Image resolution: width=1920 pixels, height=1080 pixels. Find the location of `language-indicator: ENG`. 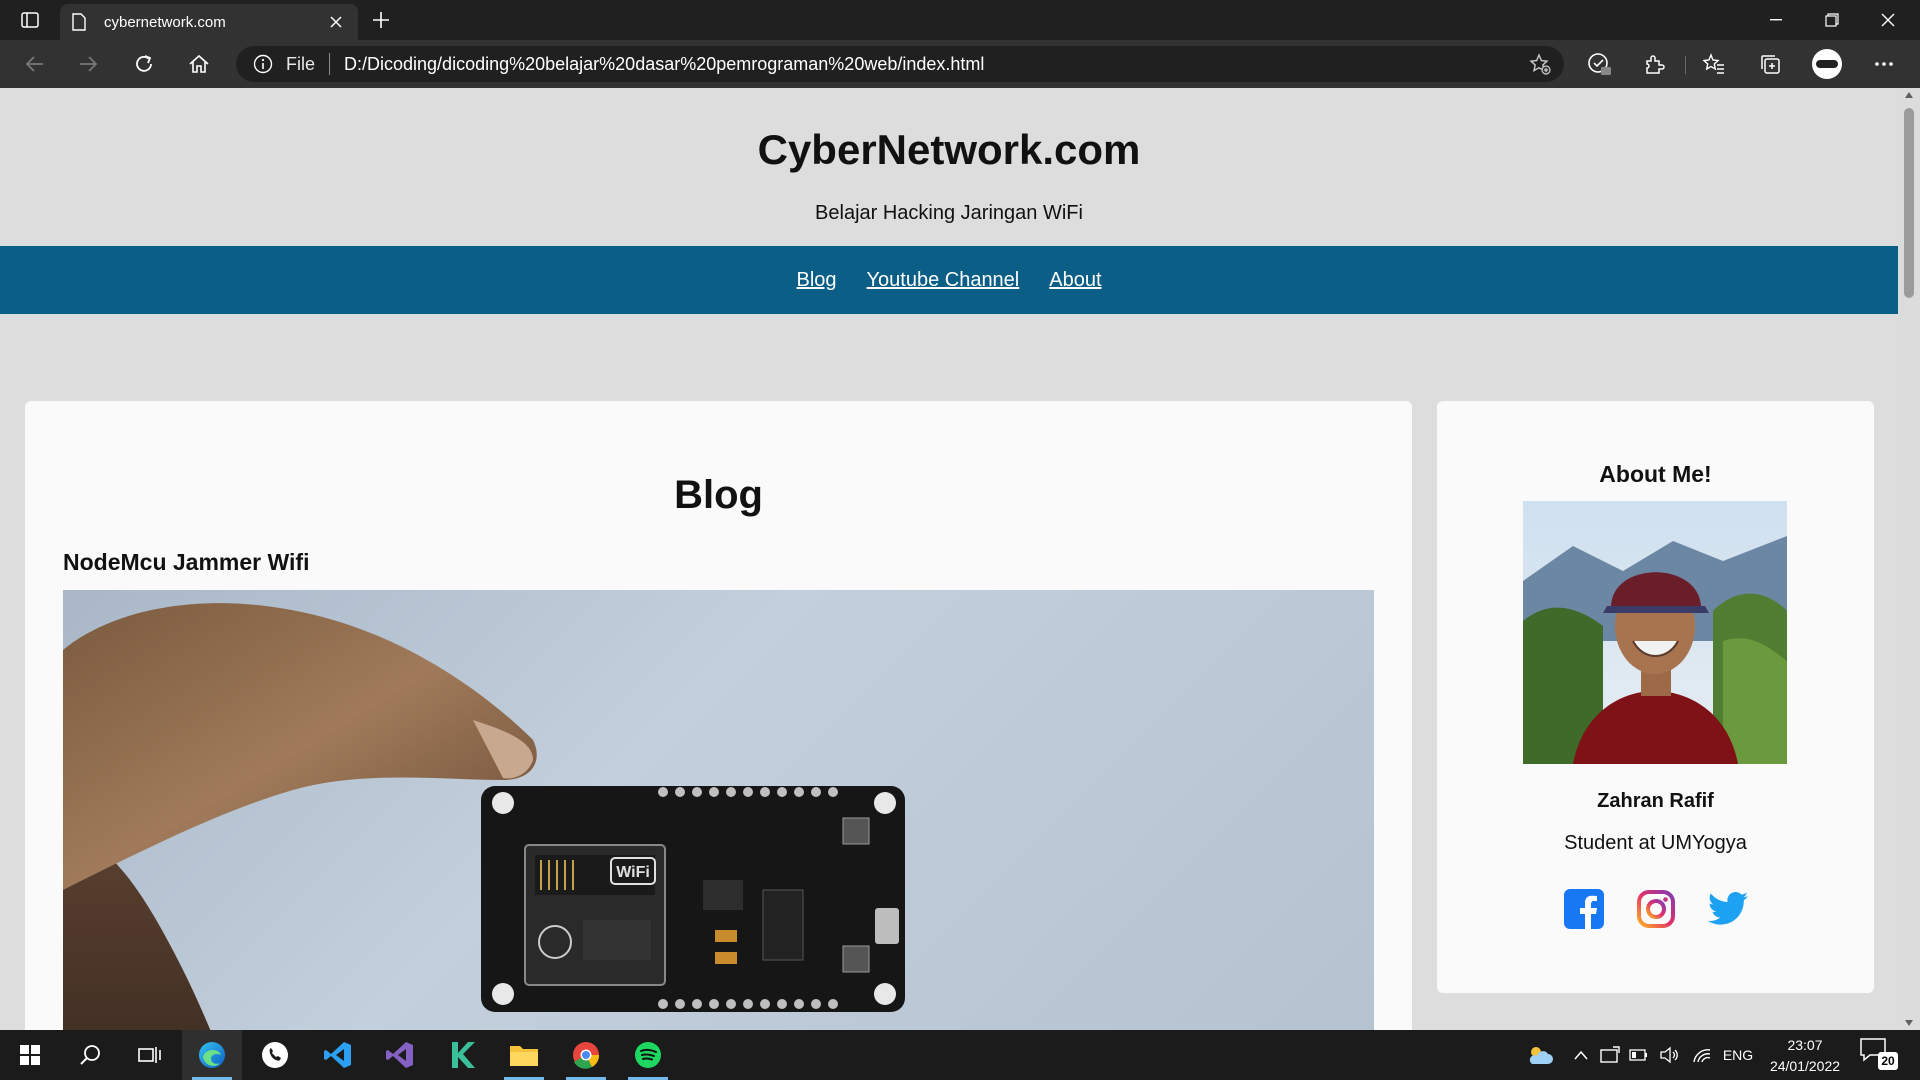

language-indicator: ENG is located at coordinates (1738, 1055).